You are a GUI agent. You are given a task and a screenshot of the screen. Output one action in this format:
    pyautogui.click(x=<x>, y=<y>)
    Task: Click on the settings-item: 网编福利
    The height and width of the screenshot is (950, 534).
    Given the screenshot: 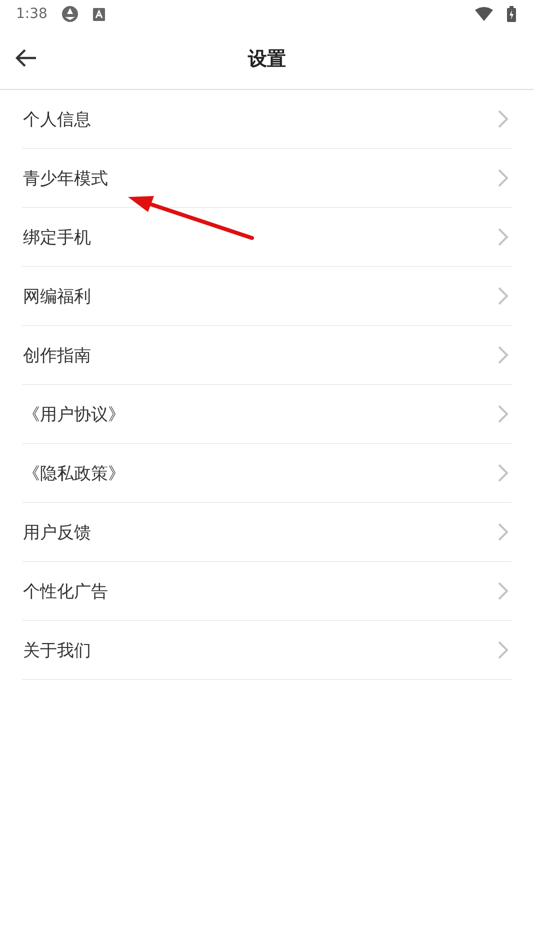 What is the action you would take?
    pyautogui.click(x=267, y=296)
    